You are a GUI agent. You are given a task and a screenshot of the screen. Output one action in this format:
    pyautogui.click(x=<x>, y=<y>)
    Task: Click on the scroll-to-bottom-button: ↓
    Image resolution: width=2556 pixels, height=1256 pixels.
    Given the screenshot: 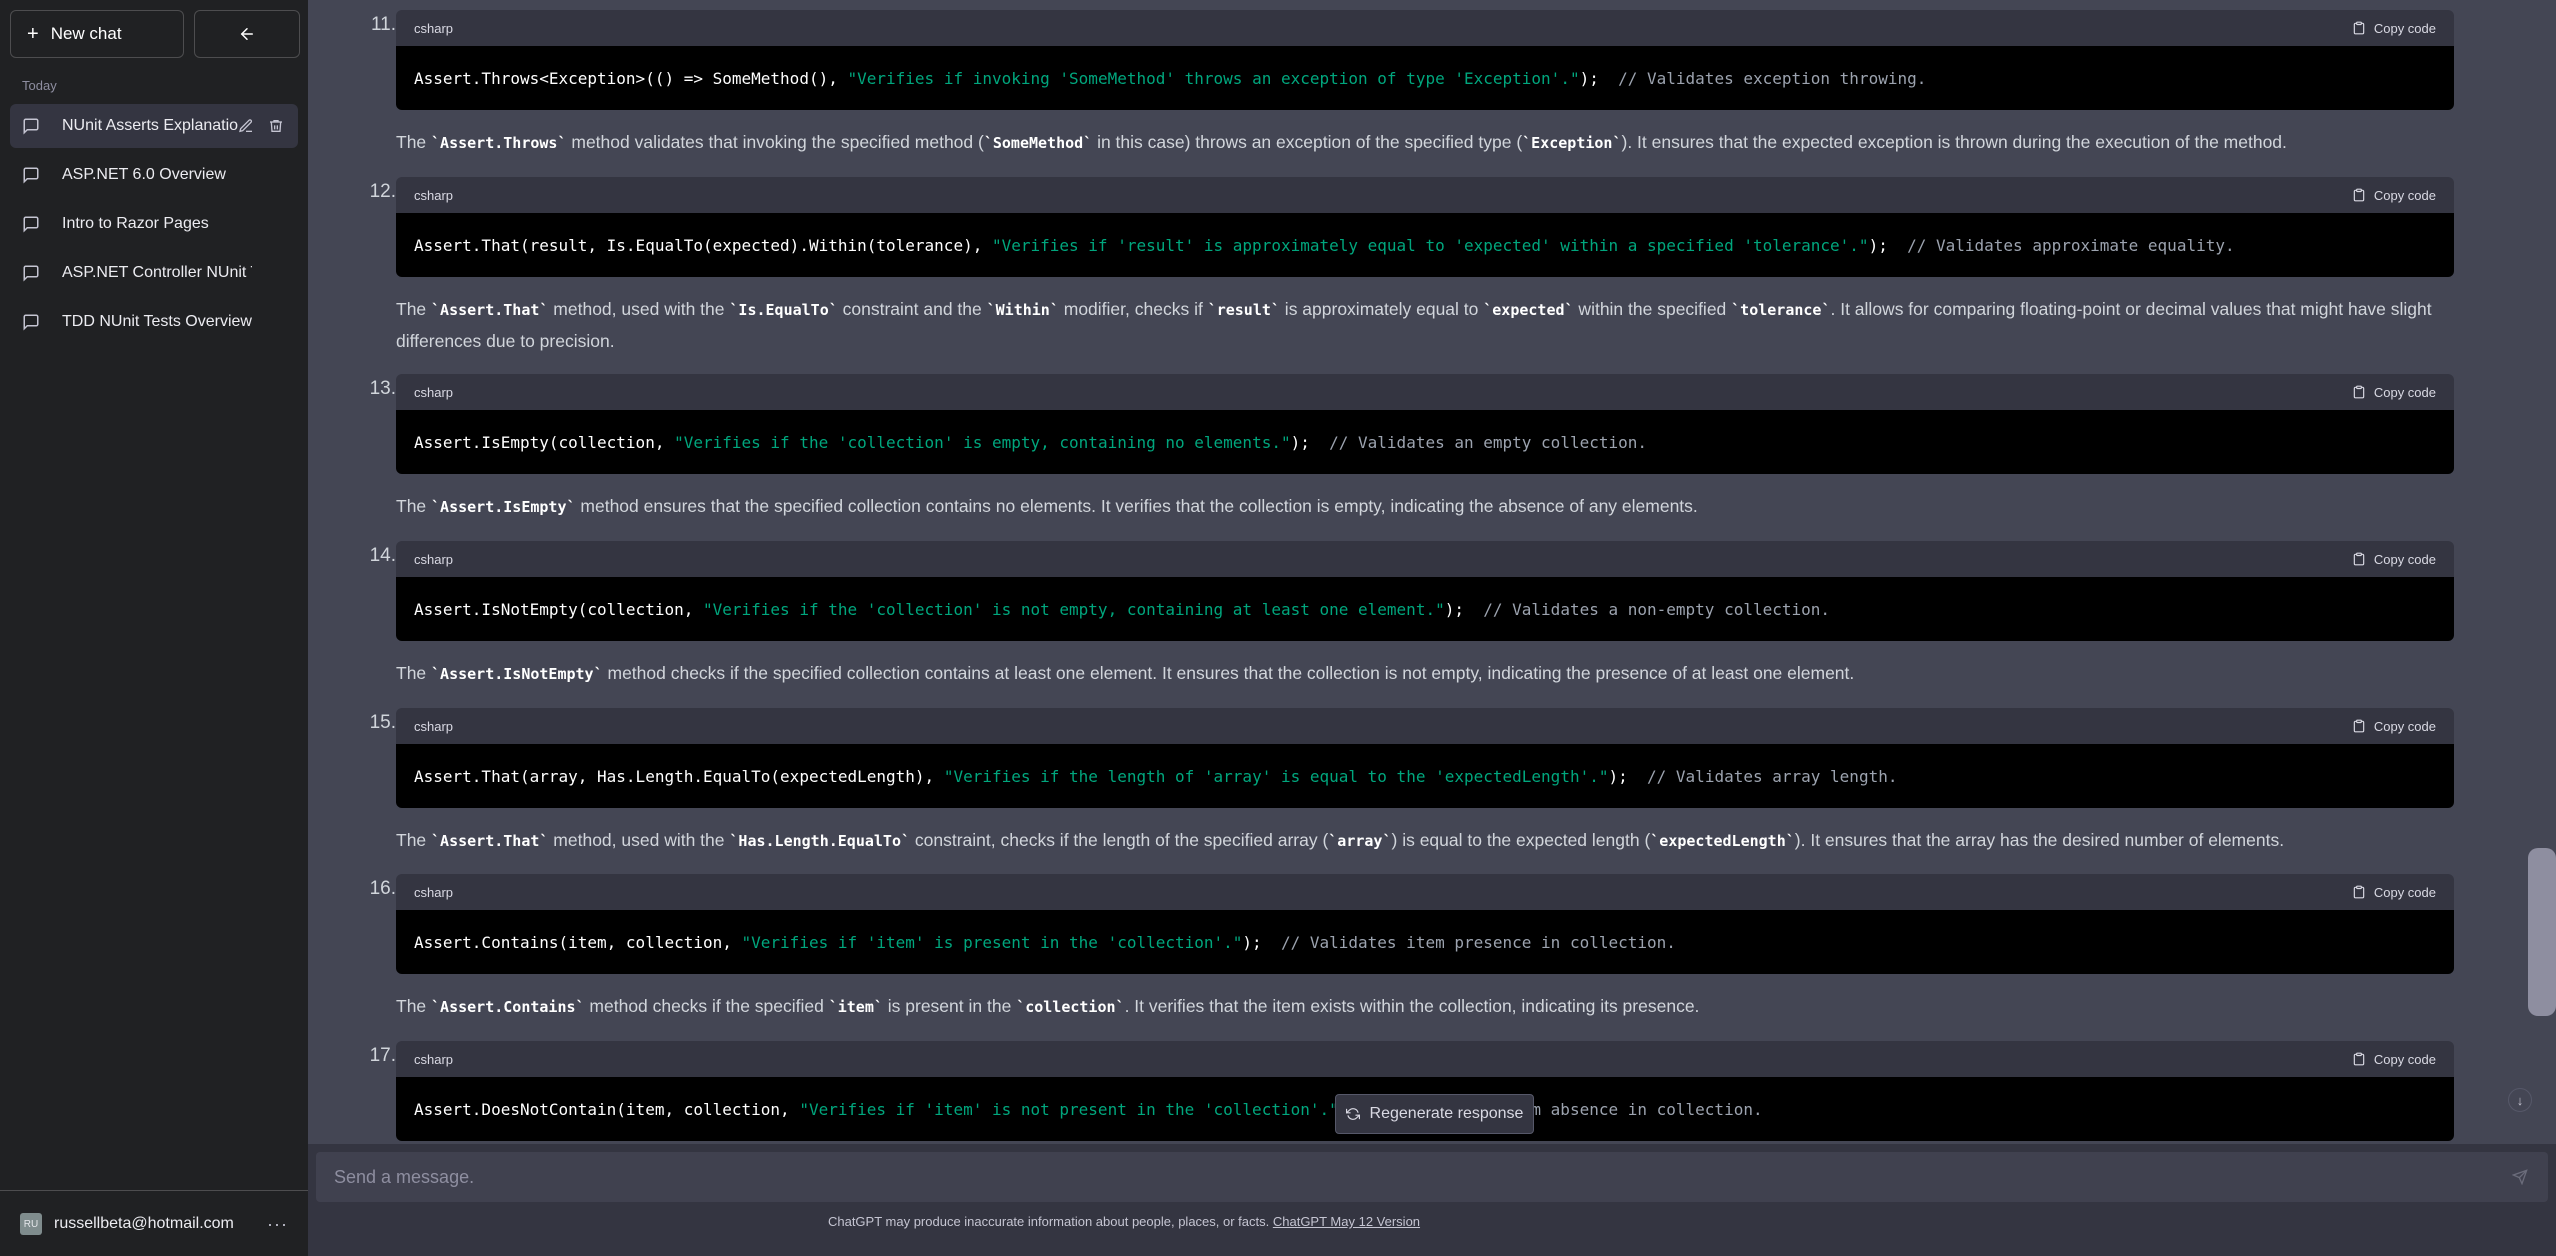 What is the action you would take?
    pyautogui.click(x=2520, y=1100)
    